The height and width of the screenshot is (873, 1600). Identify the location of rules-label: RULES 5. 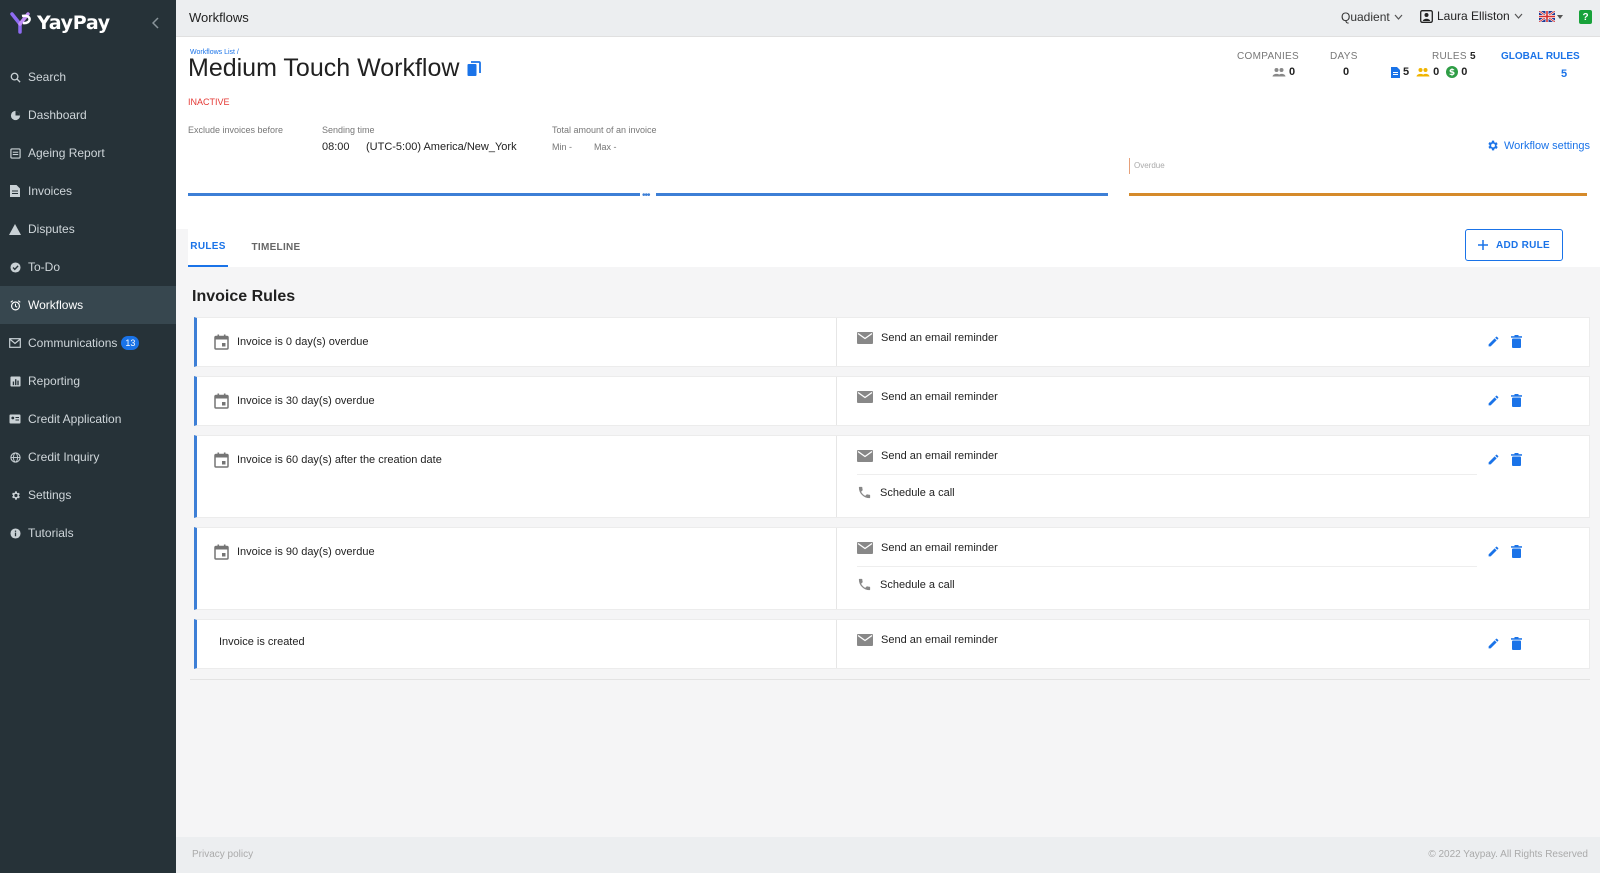
(1454, 56).